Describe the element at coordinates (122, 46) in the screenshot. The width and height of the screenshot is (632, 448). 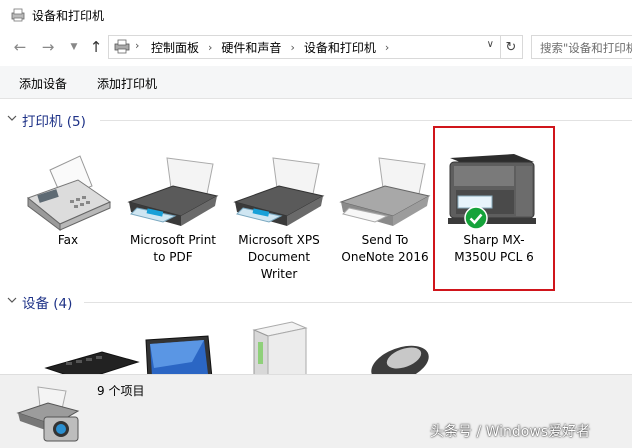
I see `control-panel-location-icon` at that location.